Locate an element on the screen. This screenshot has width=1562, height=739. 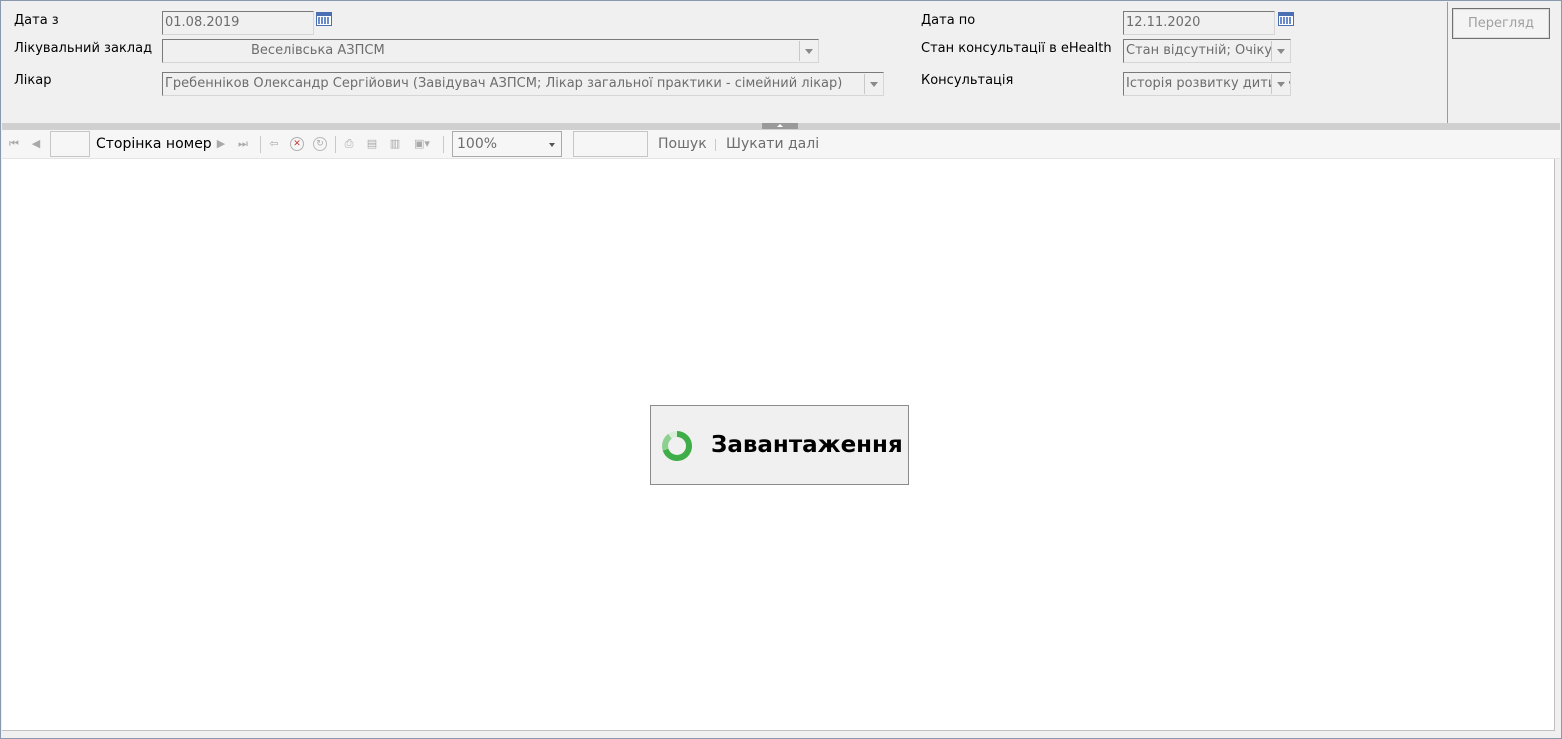
date-from-label: Дата з is located at coordinates (36, 20).